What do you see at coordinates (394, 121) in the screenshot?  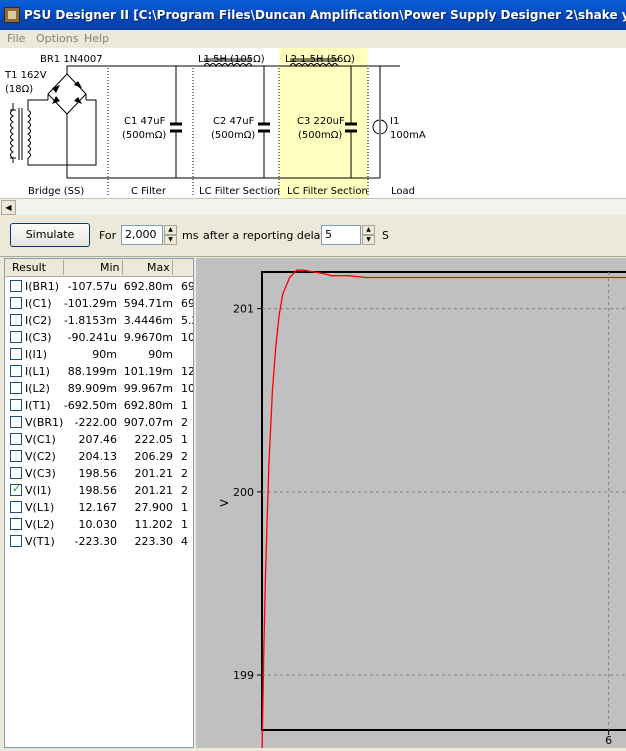 I see `load-label: I1` at bounding box center [394, 121].